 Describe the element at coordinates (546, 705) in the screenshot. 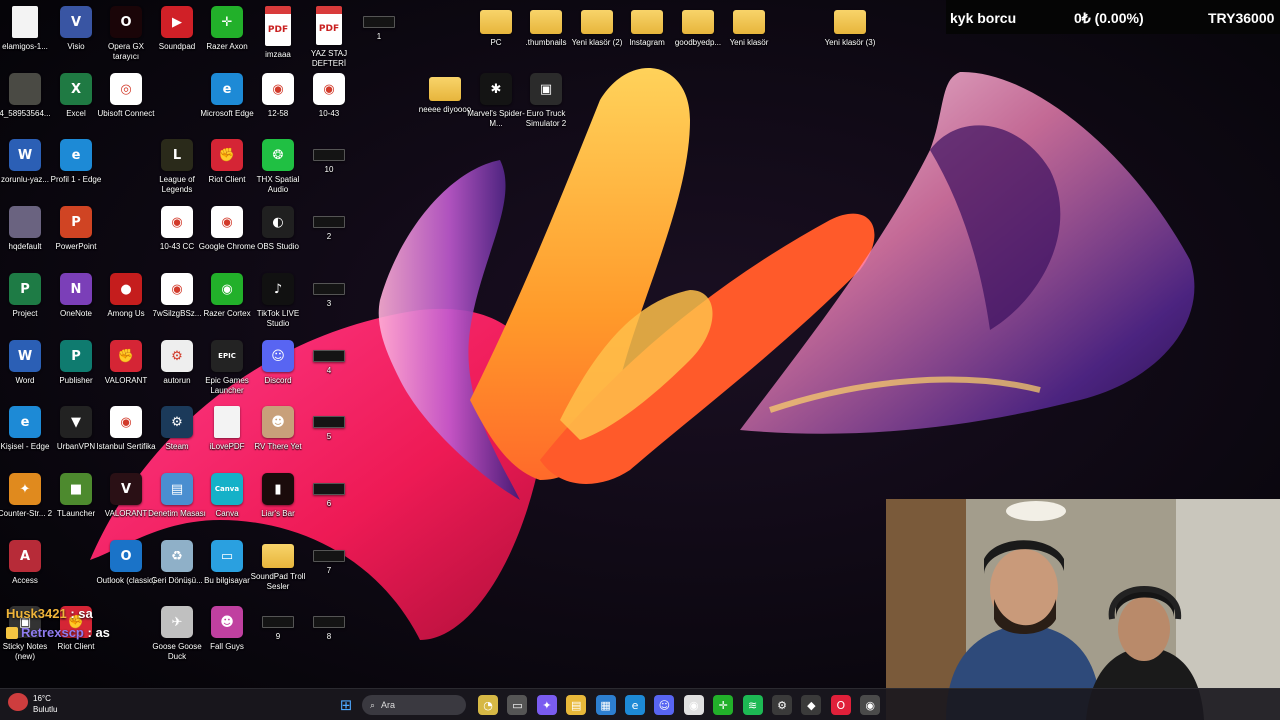

I see `copilot-icon: ✦` at that location.